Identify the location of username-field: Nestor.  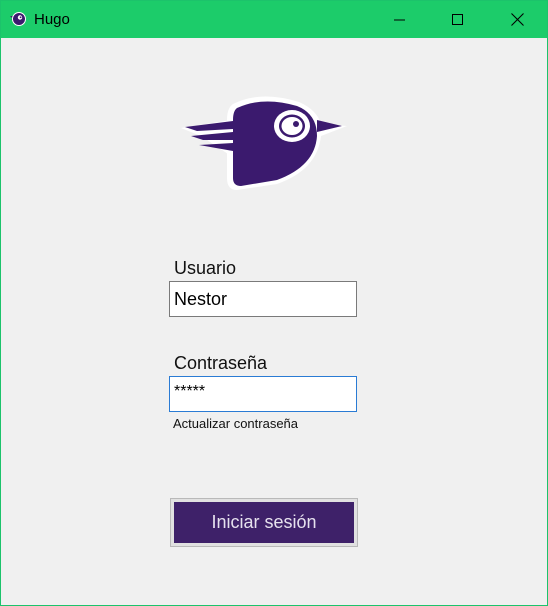
(263, 299).